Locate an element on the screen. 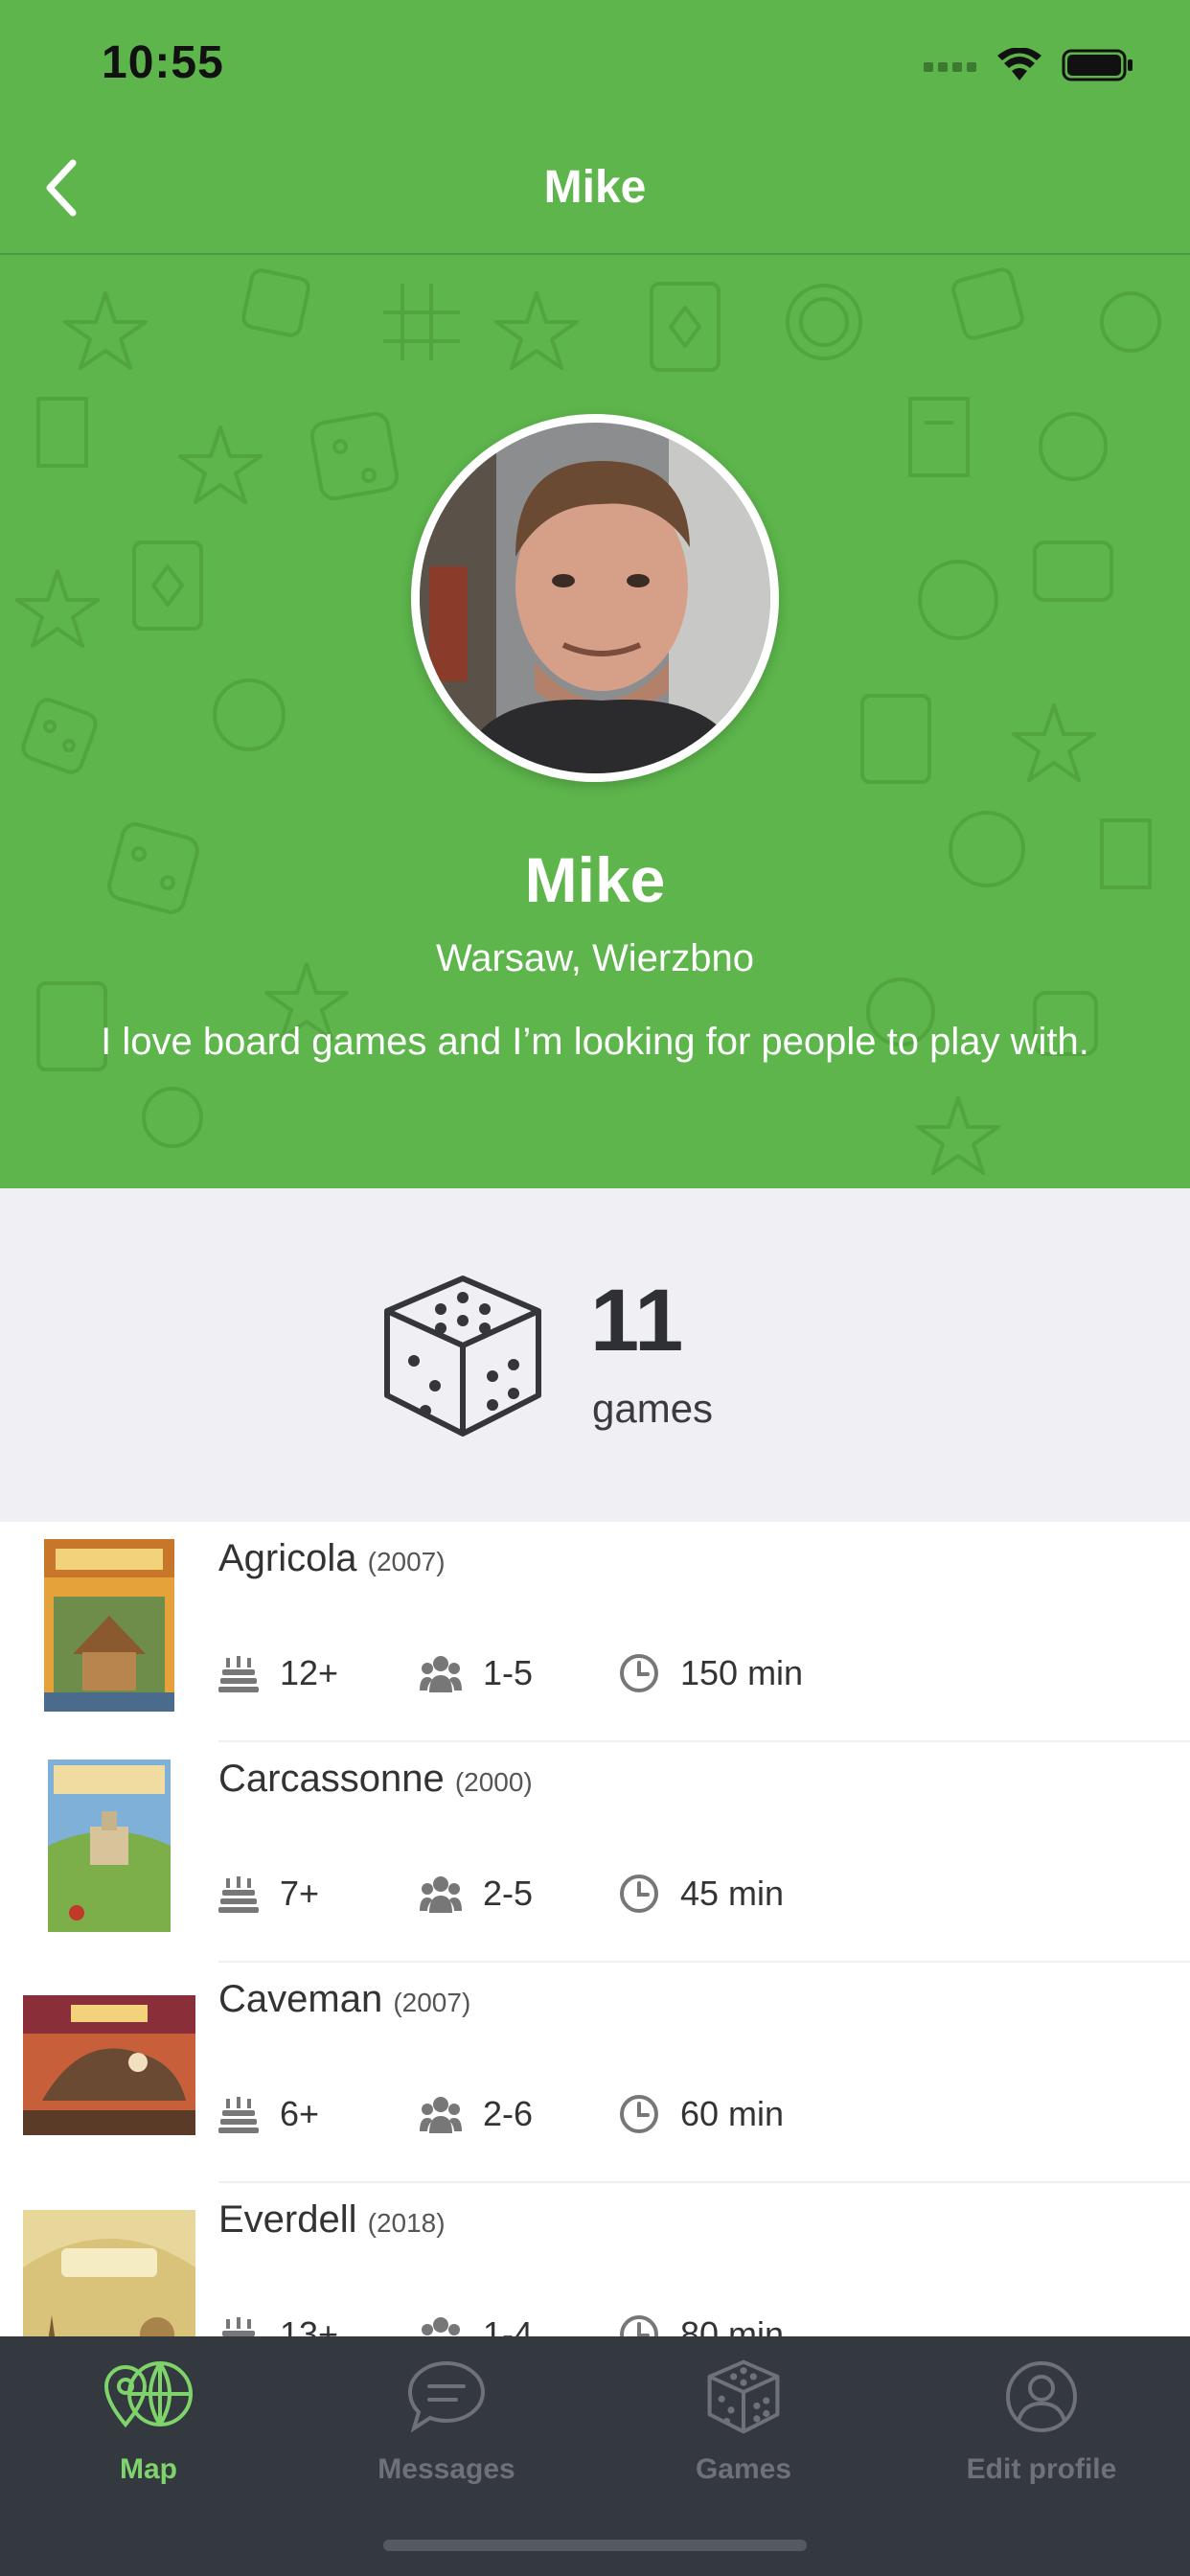  game-time: 80 min is located at coordinates (701, 2324).